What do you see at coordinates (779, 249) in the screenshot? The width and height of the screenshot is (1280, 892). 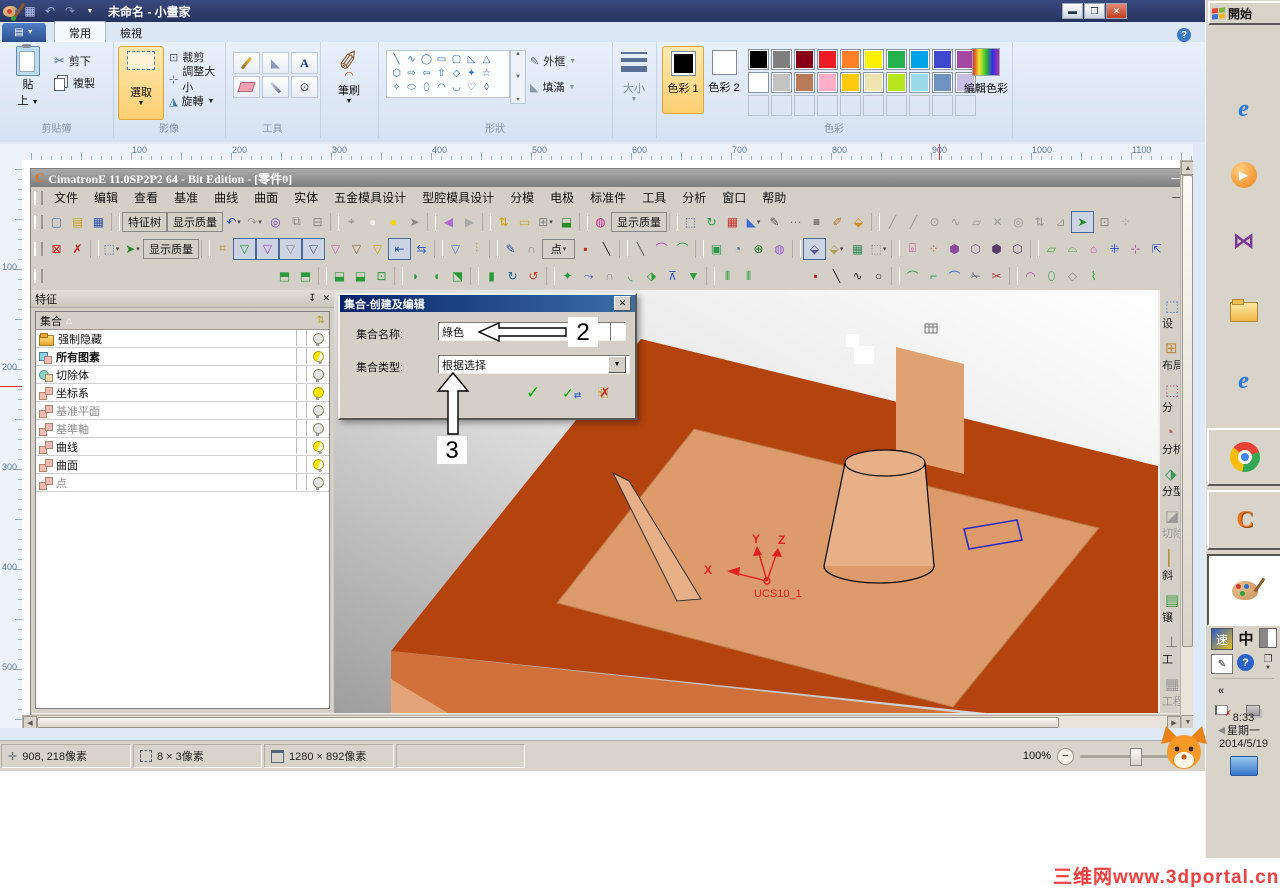 I see `orbit-view: ◍` at bounding box center [779, 249].